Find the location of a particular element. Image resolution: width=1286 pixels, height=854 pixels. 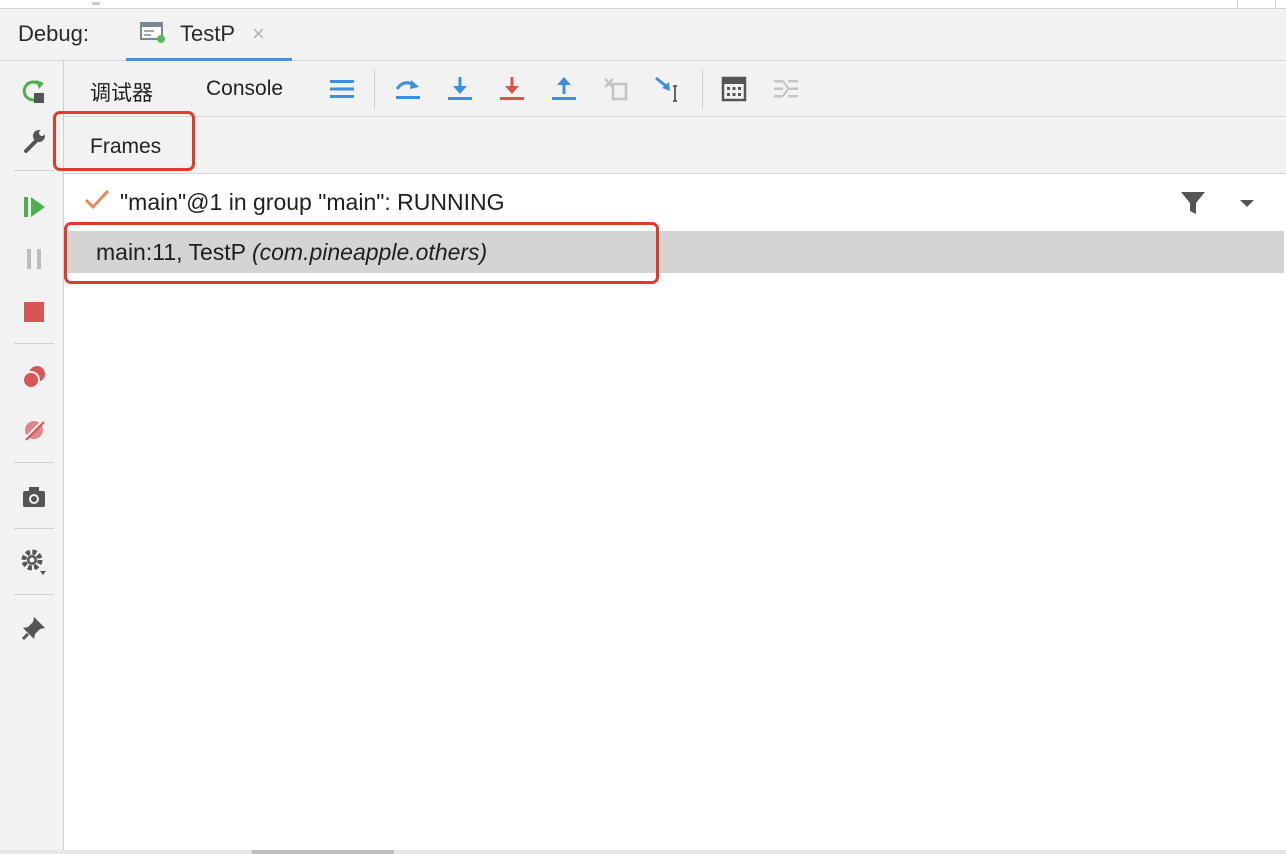

top-edge-strip is located at coordinates (643, 4).